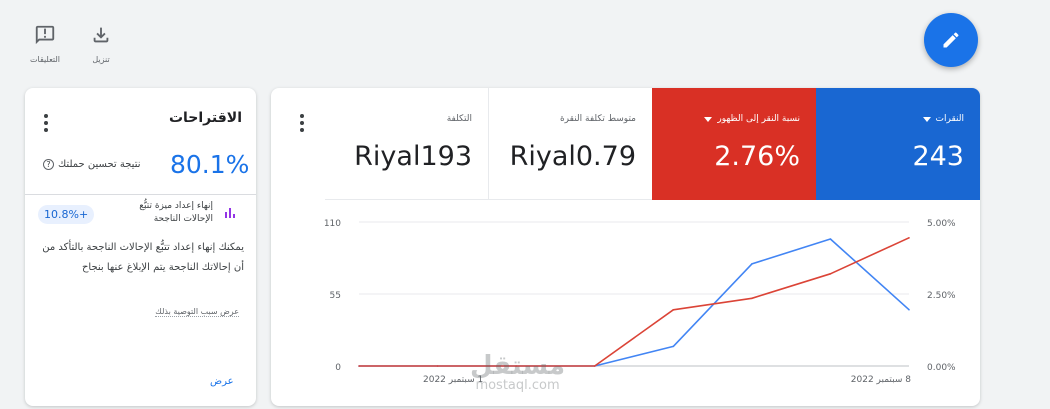 The image size is (1050, 409). What do you see at coordinates (163, 213) in the screenshot?
I see `recommendation-title: إنهاء إعداد ميزة تتبُّع الإحالات الناجحة` at bounding box center [163, 213].